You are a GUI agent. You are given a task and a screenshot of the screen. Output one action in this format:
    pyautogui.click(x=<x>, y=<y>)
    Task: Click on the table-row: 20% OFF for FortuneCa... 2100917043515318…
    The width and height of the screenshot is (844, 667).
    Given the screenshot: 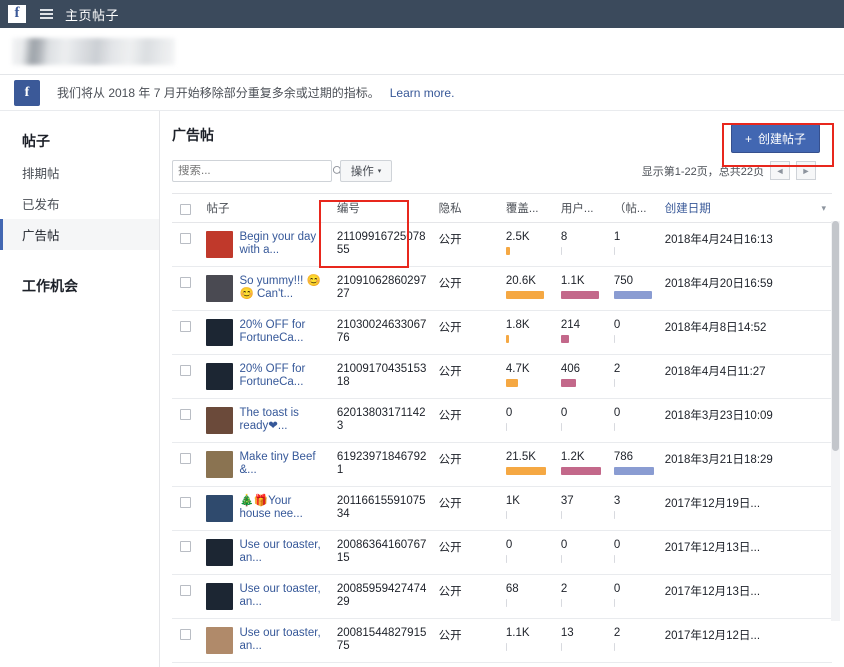 What is the action you would take?
    pyautogui.click(x=502, y=376)
    